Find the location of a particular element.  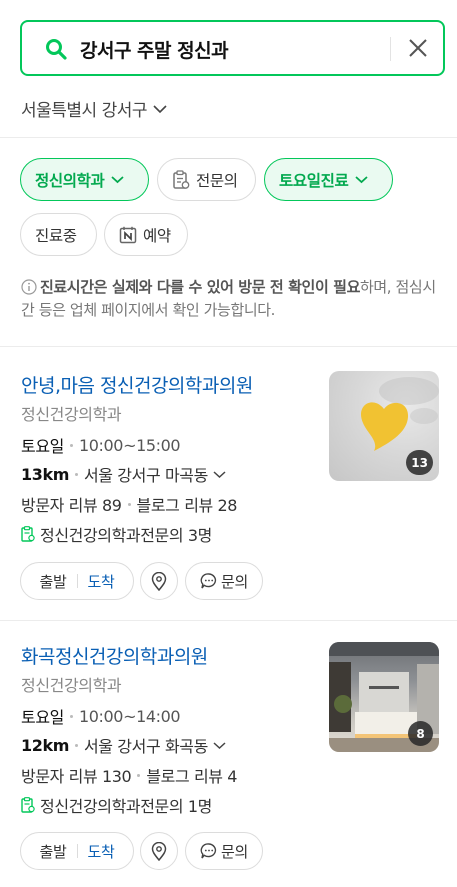

region-label: 서울특별시 강서구 is located at coordinates (84, 111).